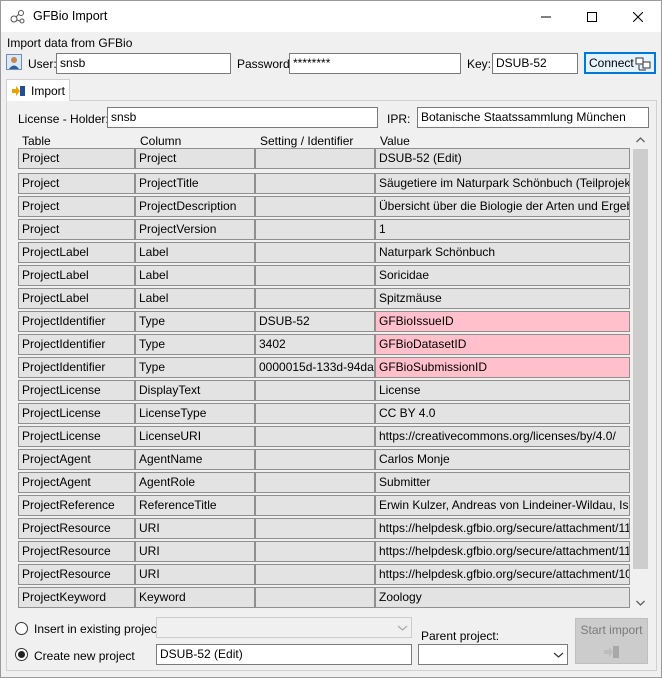 The width and height of the screenshot is (662, 678). I want to click on cell-column: ReferenceTitle, so click(195, 505).